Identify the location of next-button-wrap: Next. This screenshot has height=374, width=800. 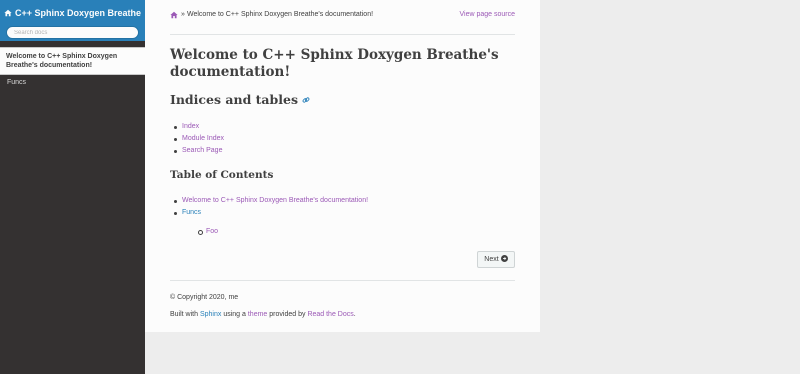
(496, 259).